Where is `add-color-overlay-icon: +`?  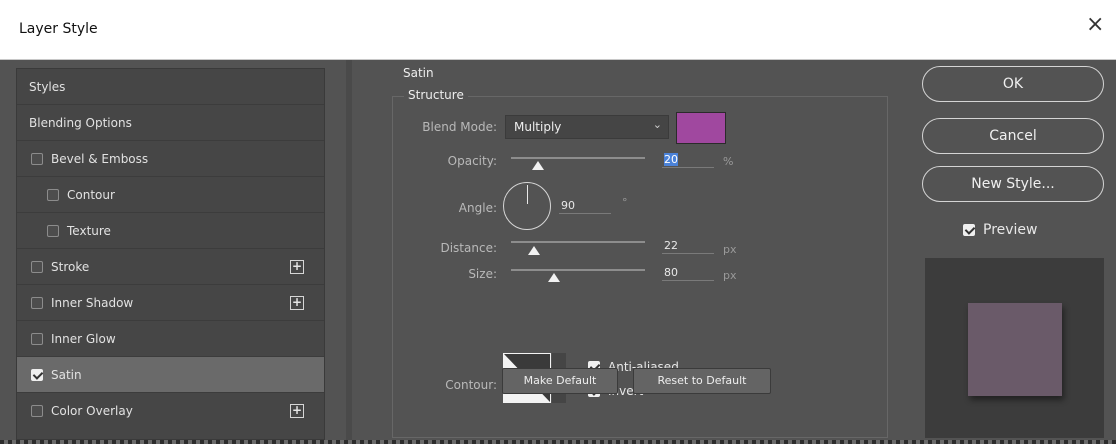 add-color-overlay-icon: + is located at coordinates (297, 411).